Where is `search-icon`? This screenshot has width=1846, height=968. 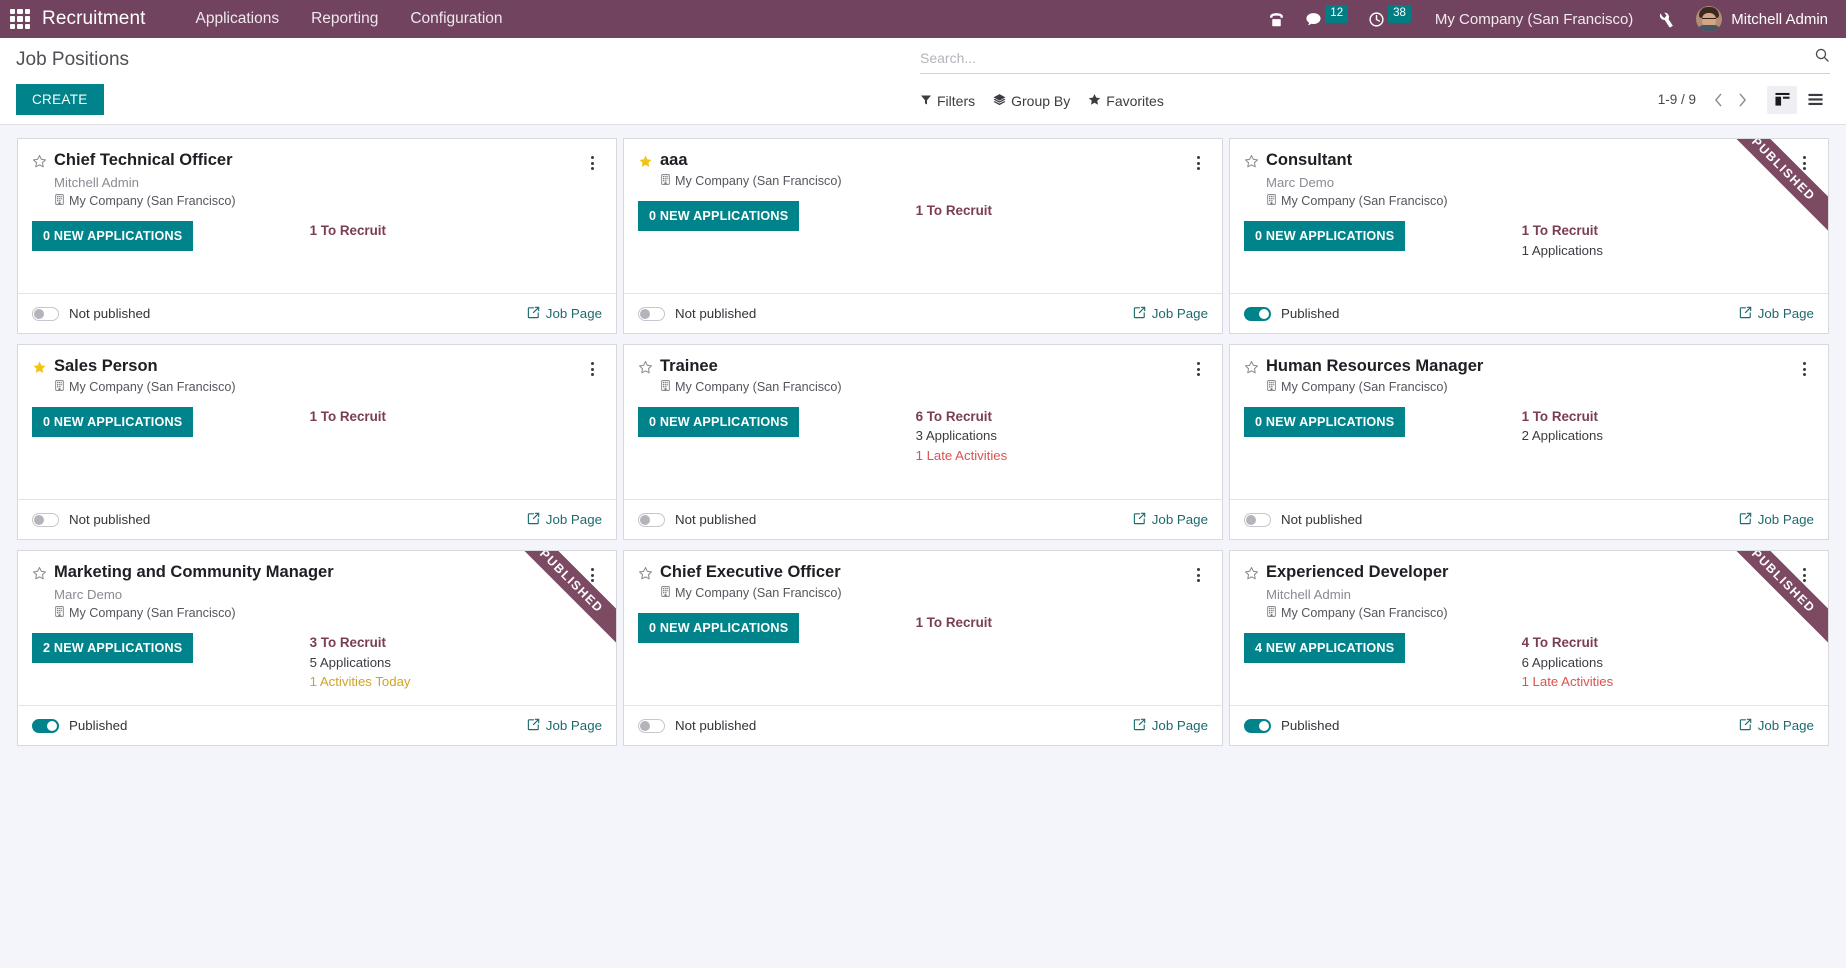 search-icon is located at coordinates (1818, 57).